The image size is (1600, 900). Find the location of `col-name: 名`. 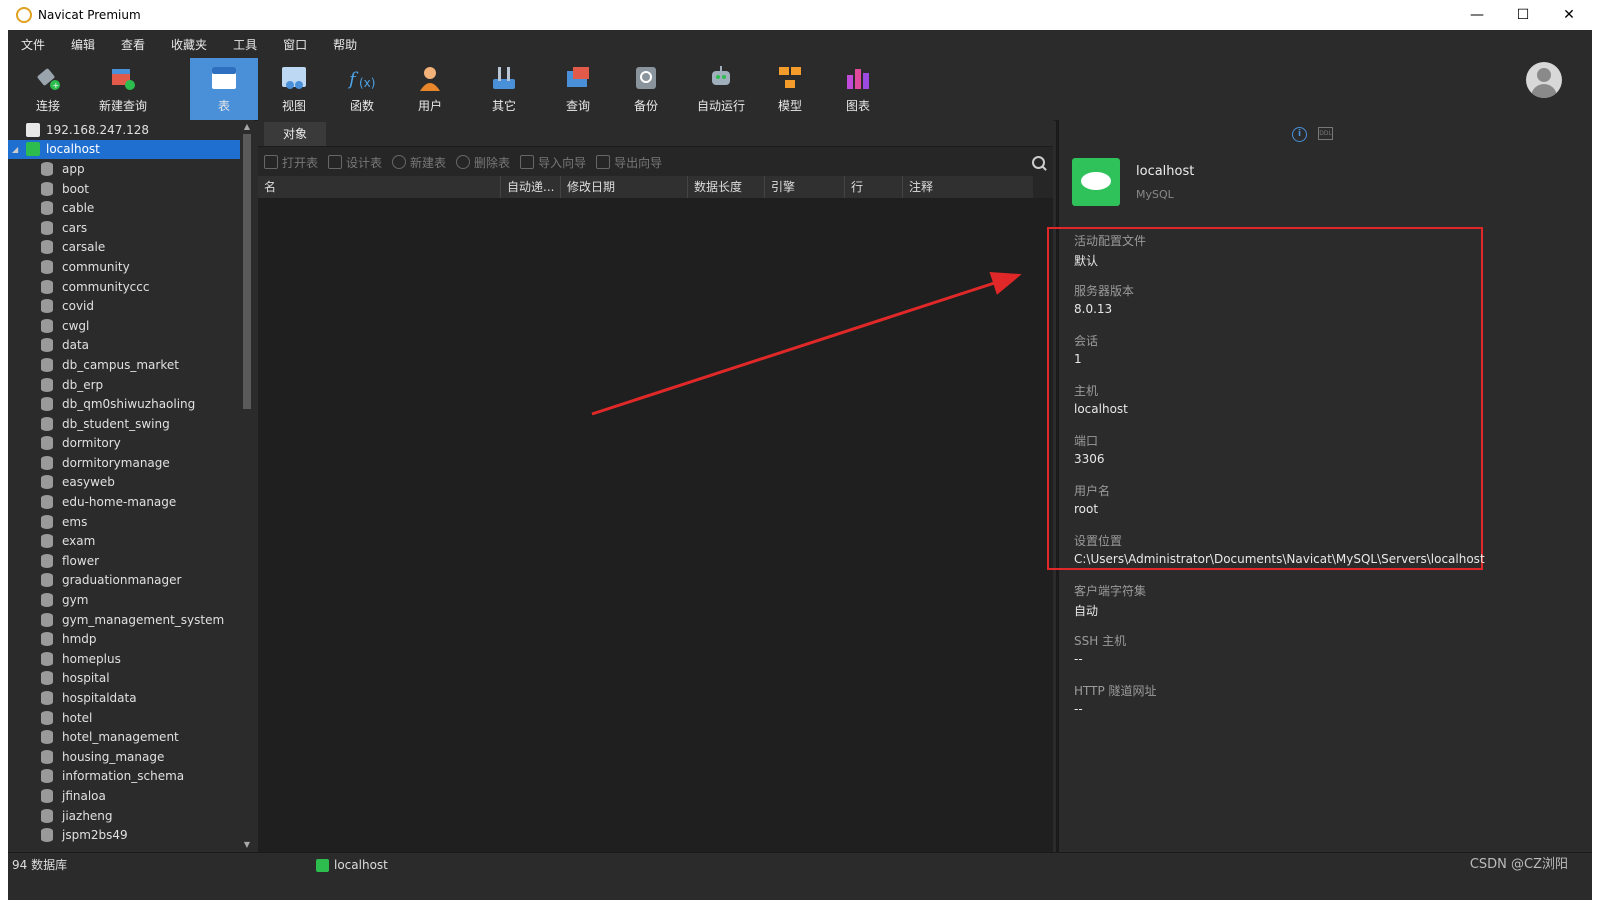

col-name: 名 is located at coordinates (379, 187).